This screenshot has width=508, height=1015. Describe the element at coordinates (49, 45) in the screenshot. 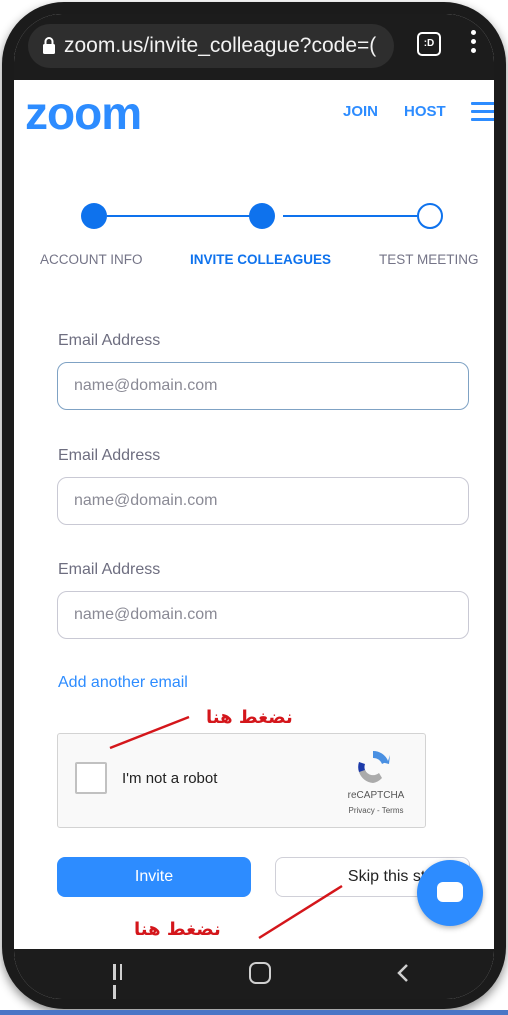

I see `lock-icon` at that location.